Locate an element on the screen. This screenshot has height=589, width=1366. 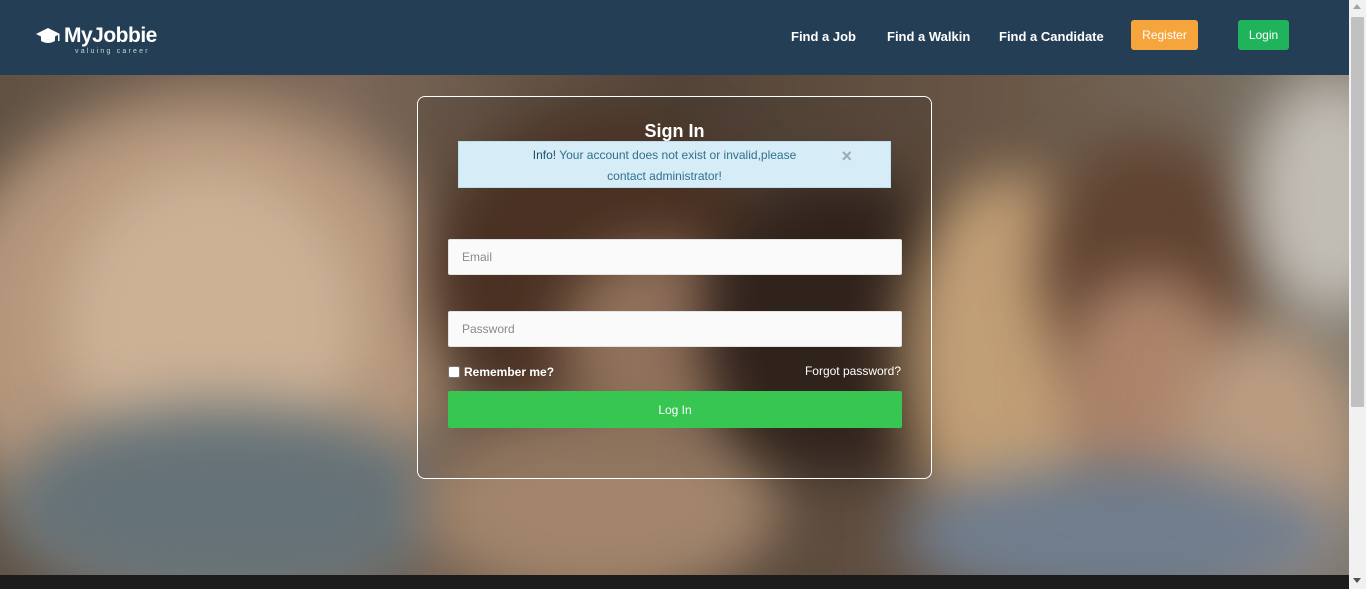
register-button: Register is located at coordinates (1164, 35).